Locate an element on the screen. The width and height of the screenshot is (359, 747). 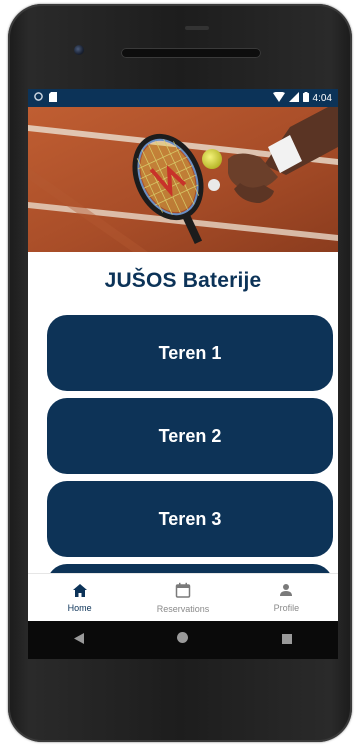
sd-card-icon is located at coordinates (53, 98).